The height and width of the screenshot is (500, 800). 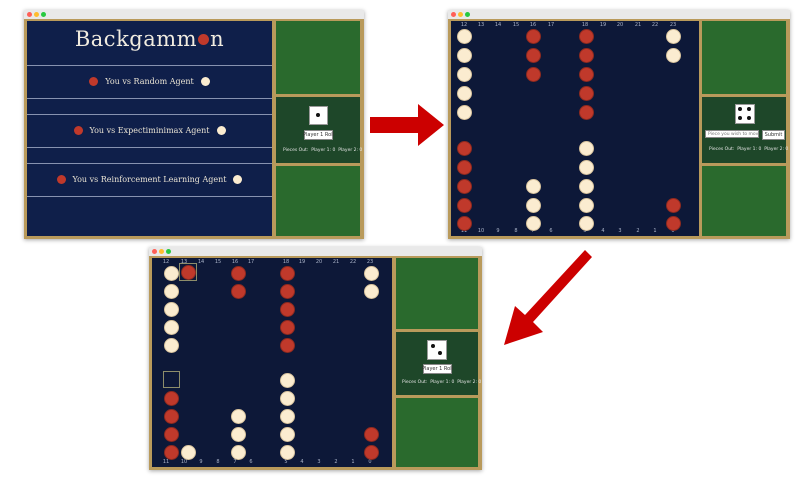 What do you see at coordinates (498, 25) in the screenshot?
I see `point-number: 14` at bounding box center [498, 25].